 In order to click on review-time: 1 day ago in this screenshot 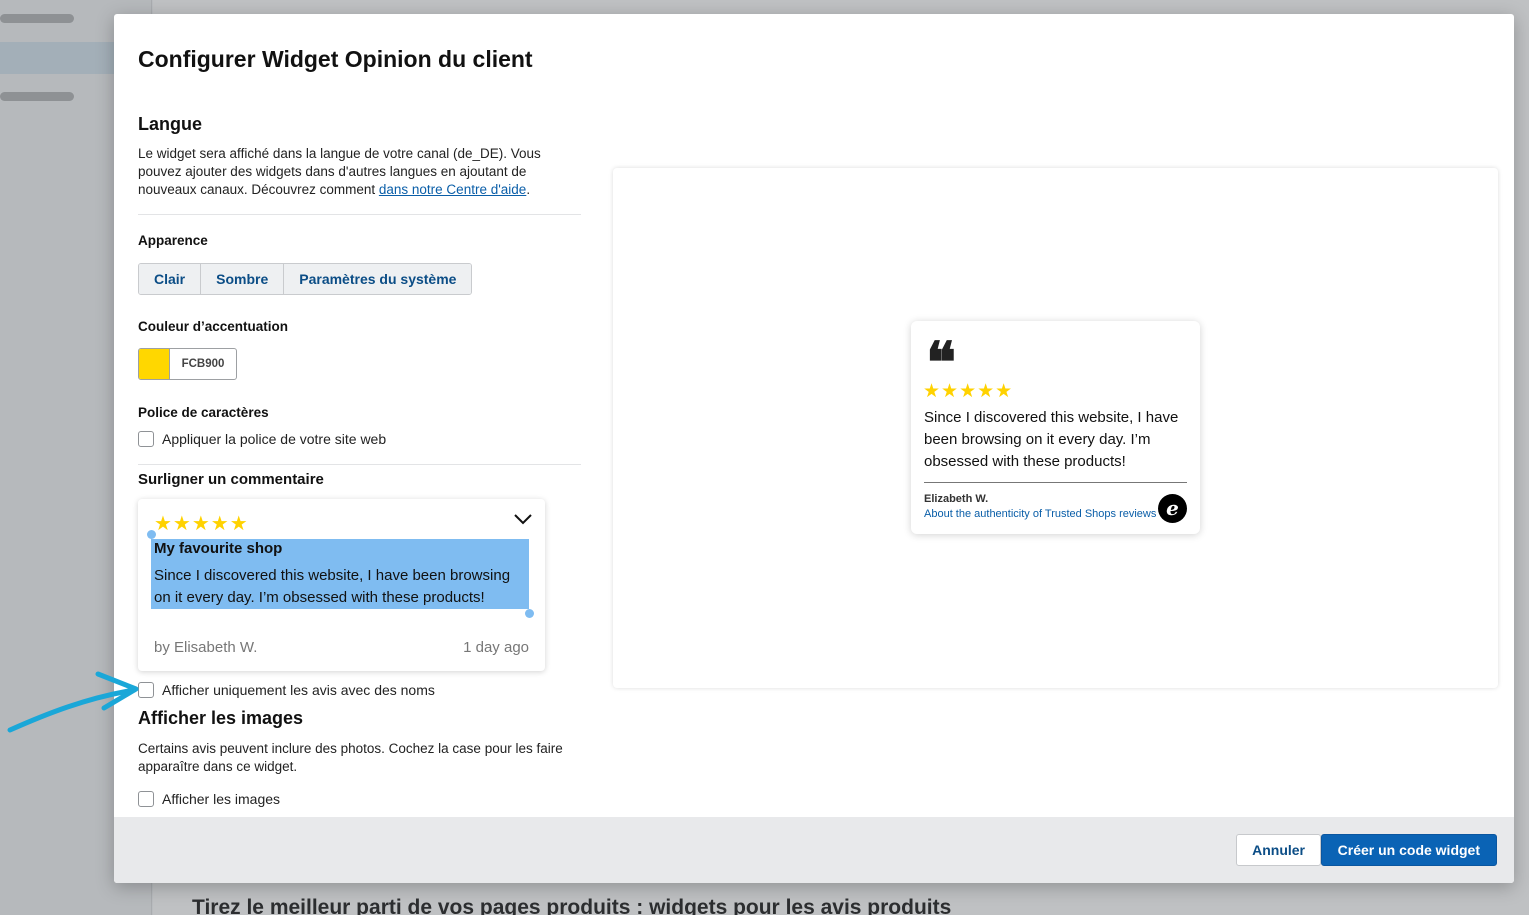, I will do `click(496, 647)`.